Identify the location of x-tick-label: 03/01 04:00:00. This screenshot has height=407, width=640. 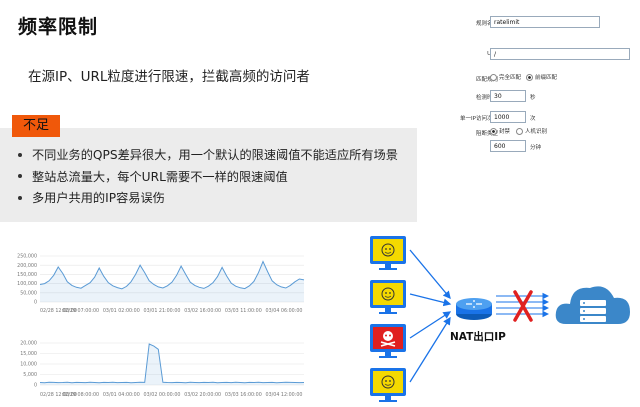
(121, 395).